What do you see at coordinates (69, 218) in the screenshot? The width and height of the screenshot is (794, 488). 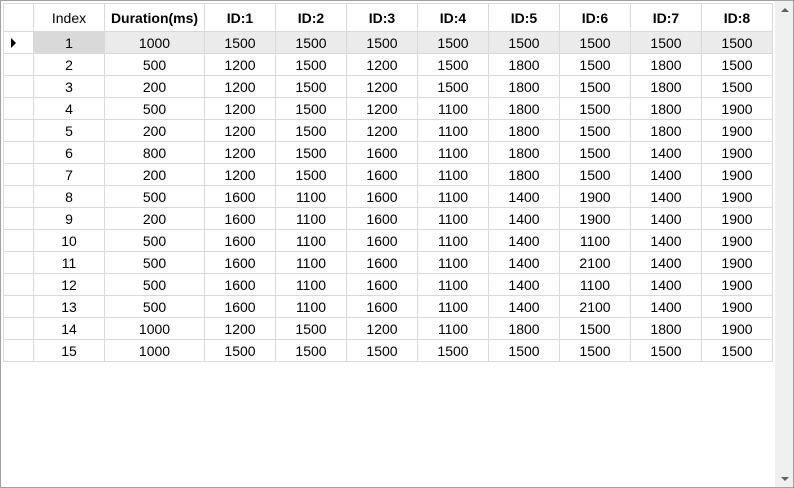 I see `table-cell: 9` at bounding box center [69, 218].